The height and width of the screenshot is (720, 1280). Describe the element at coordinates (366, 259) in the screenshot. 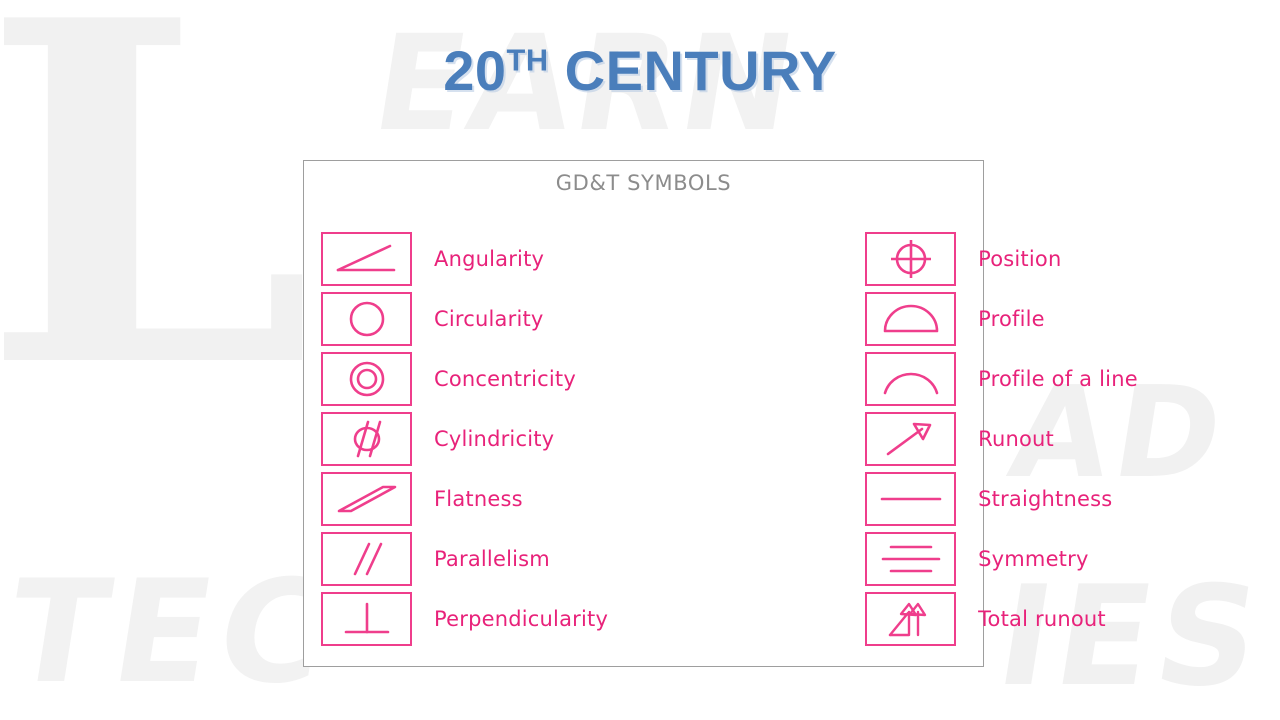

I see `angularity-symbol` at that location.